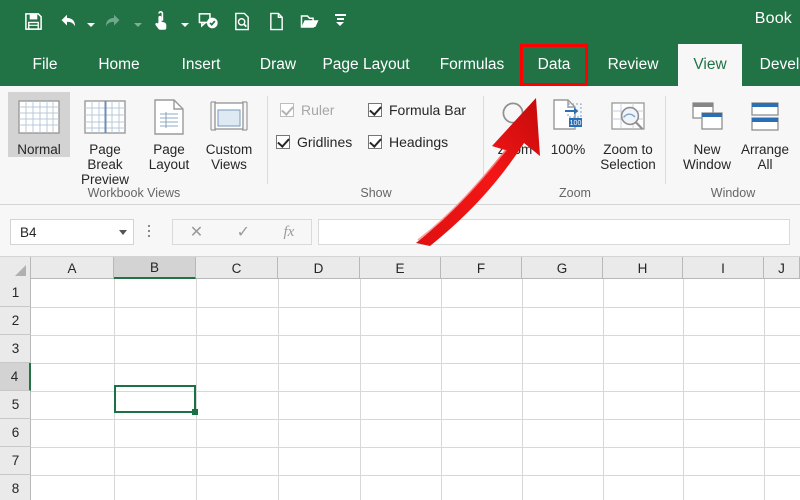 Image resolution: width=800 pixels, height=500 pixels. Describe the element at coordinates (15, 377) in the screenshot. I see `row-header-4: 4` at that location.